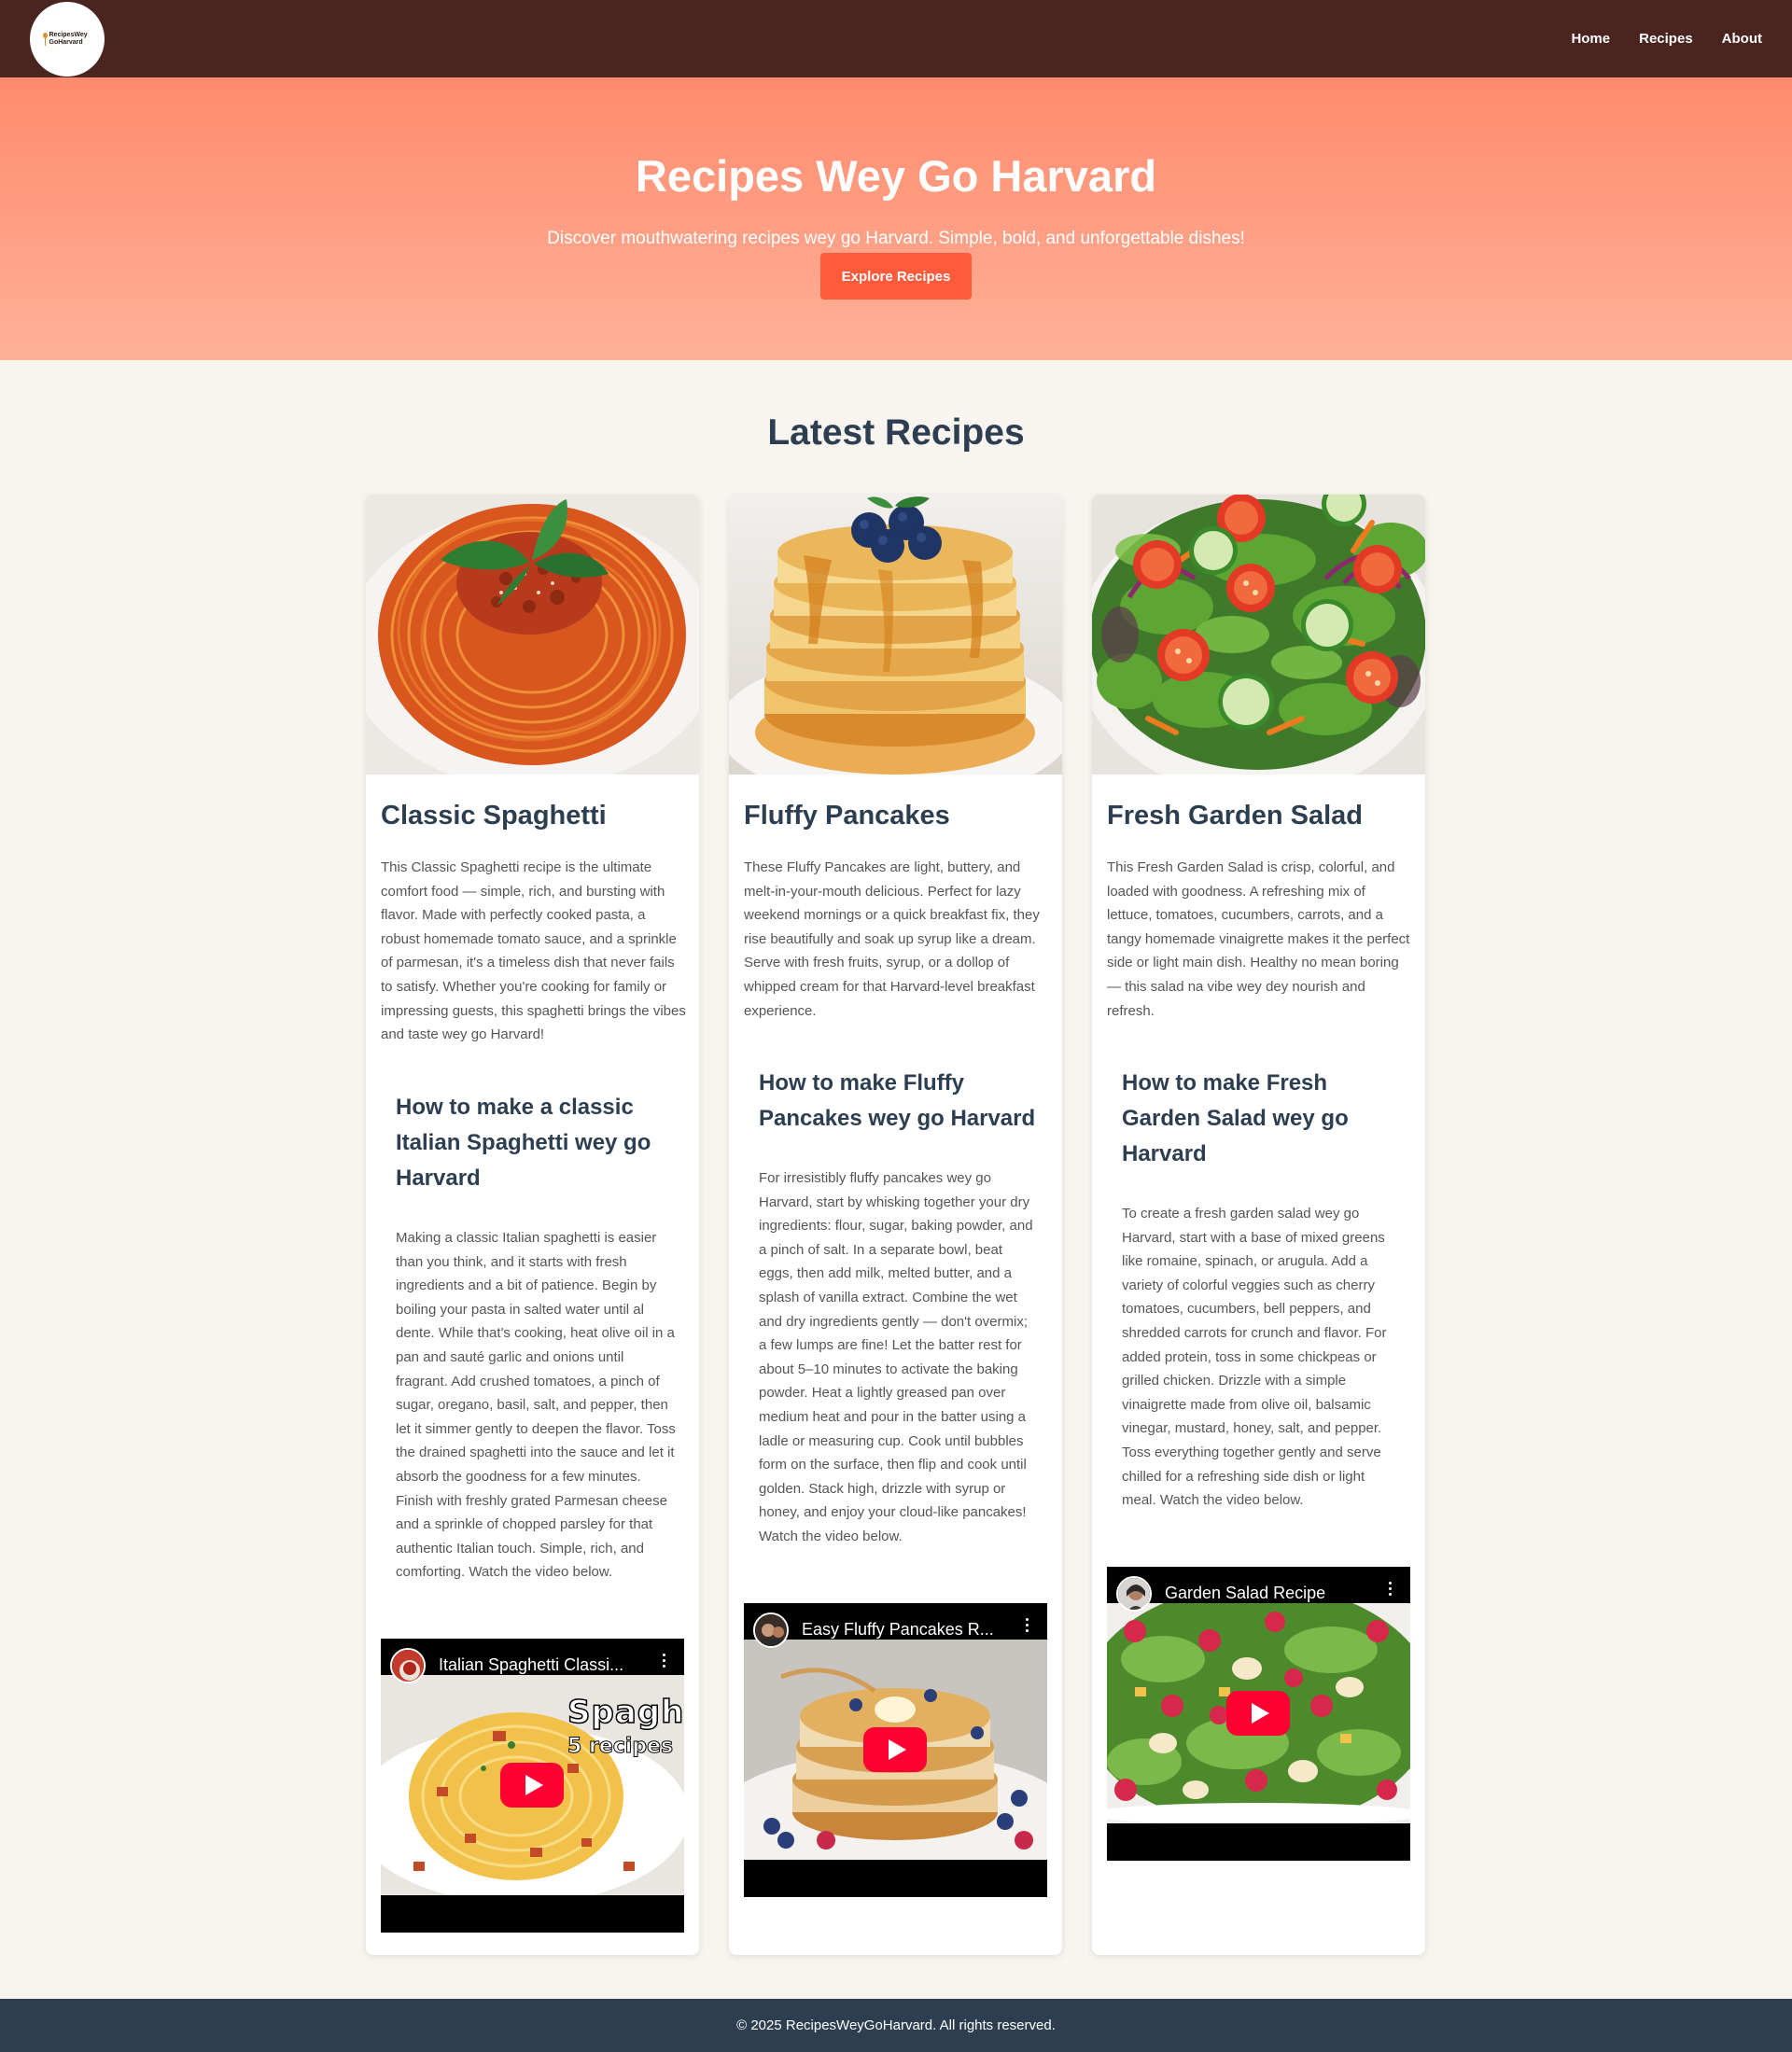 This screenshot has width=1792, height=2052. I want to click on youtube-video-salad: Garden Salad Recipe, so click(1258, 1714).